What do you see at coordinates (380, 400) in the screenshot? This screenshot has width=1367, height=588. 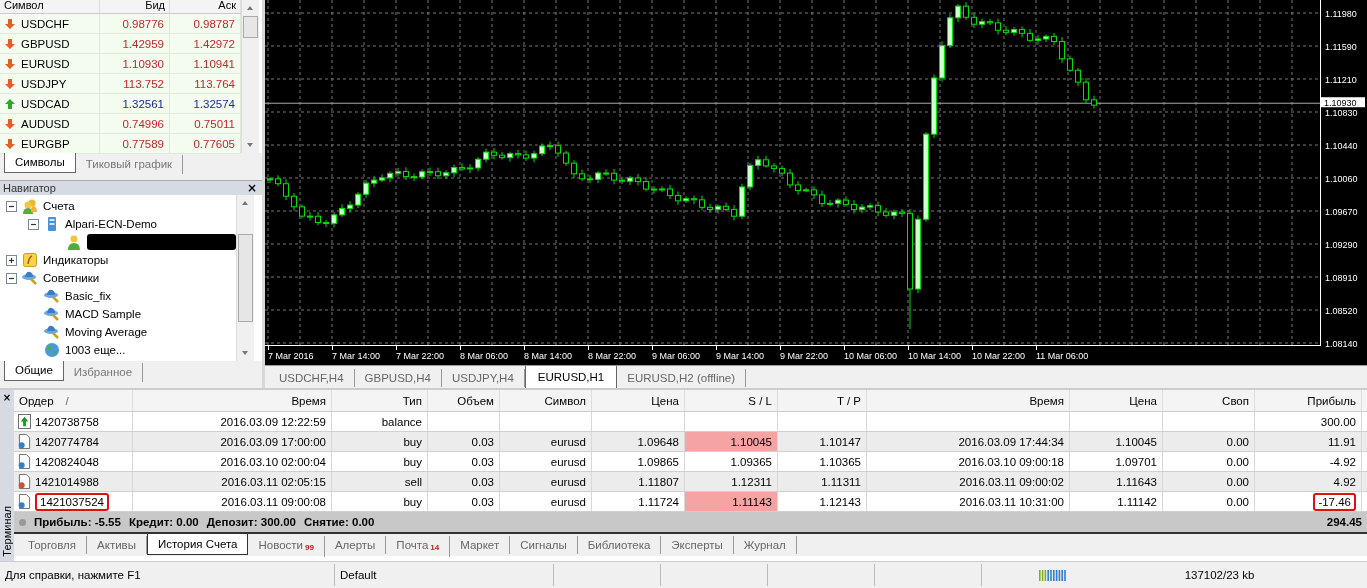 I see `column-header: Тип` at bounding box center [380, 400].